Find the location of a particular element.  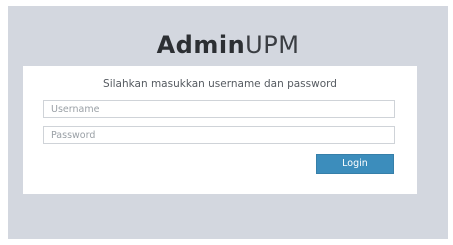

username-input is located at coordinates (219, 109).